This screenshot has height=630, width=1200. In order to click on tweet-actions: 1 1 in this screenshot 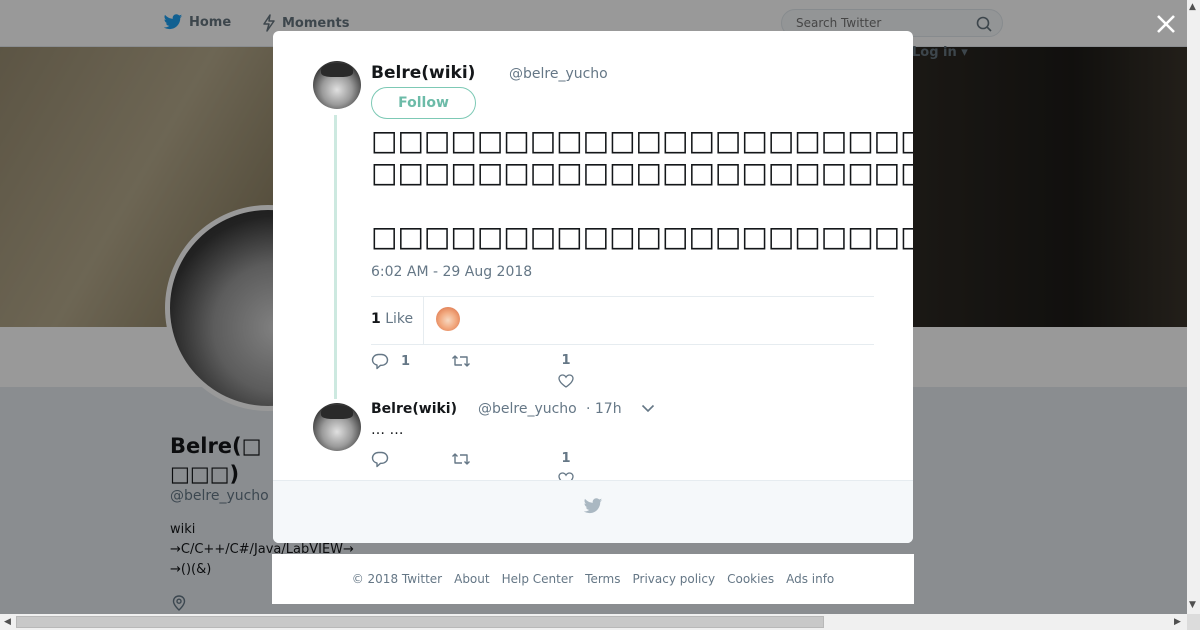, I will do `click(521, 370)`.